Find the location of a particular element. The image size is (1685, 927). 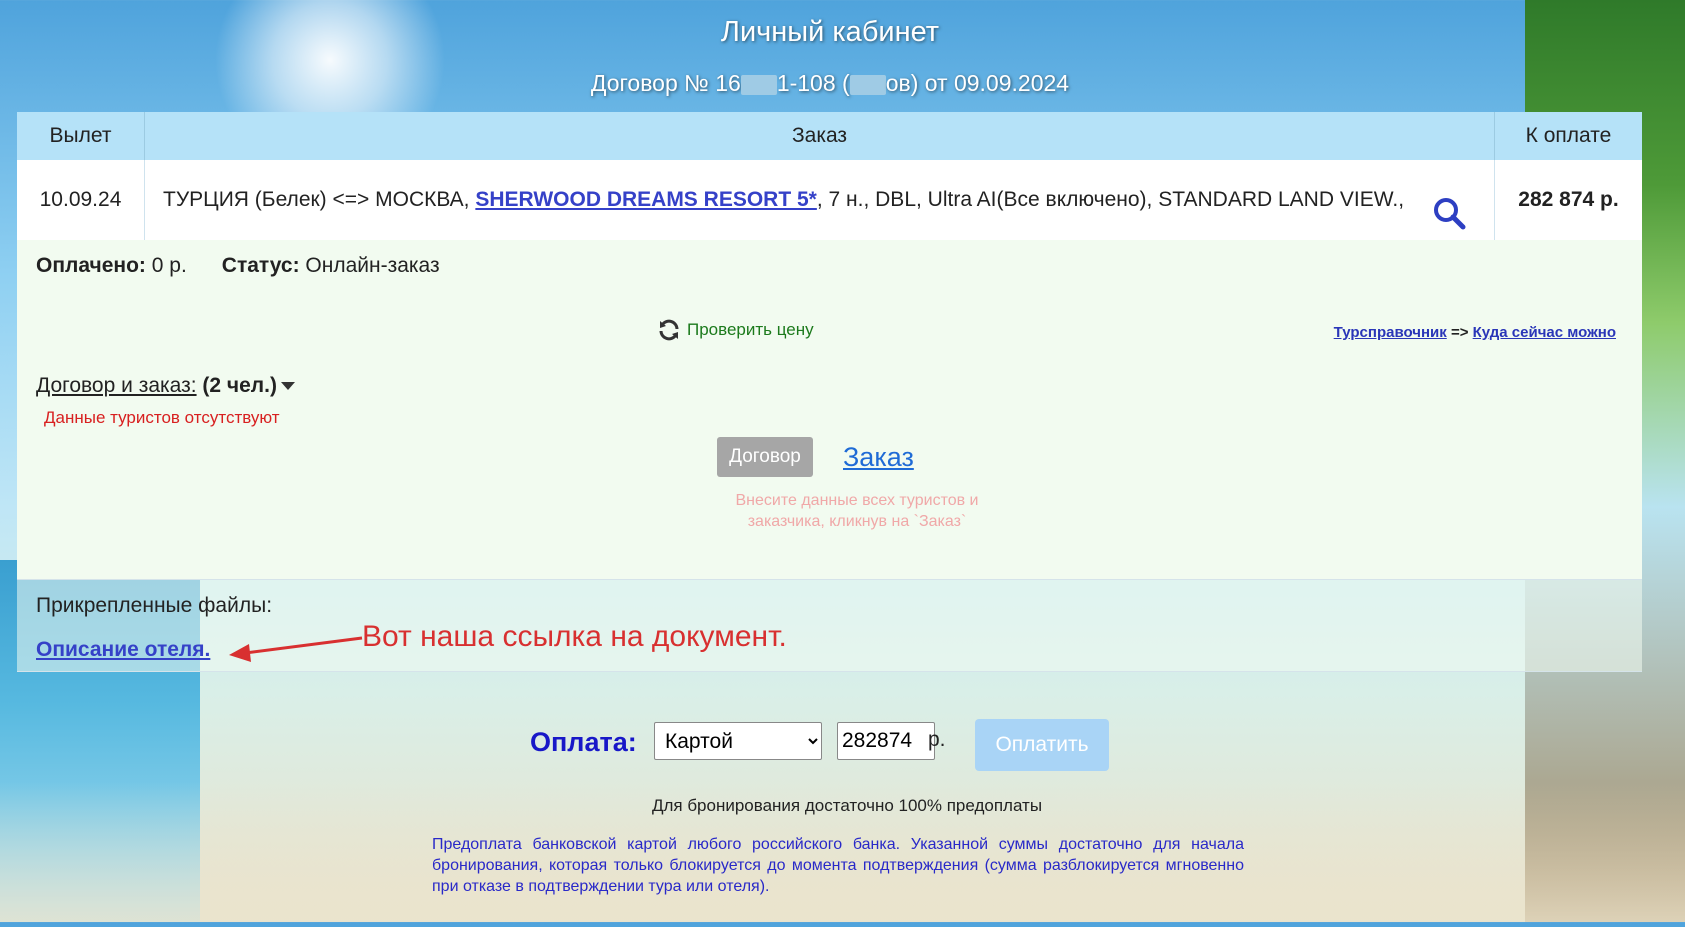

guide-arrow: => is located at coordinates (1459, 332).